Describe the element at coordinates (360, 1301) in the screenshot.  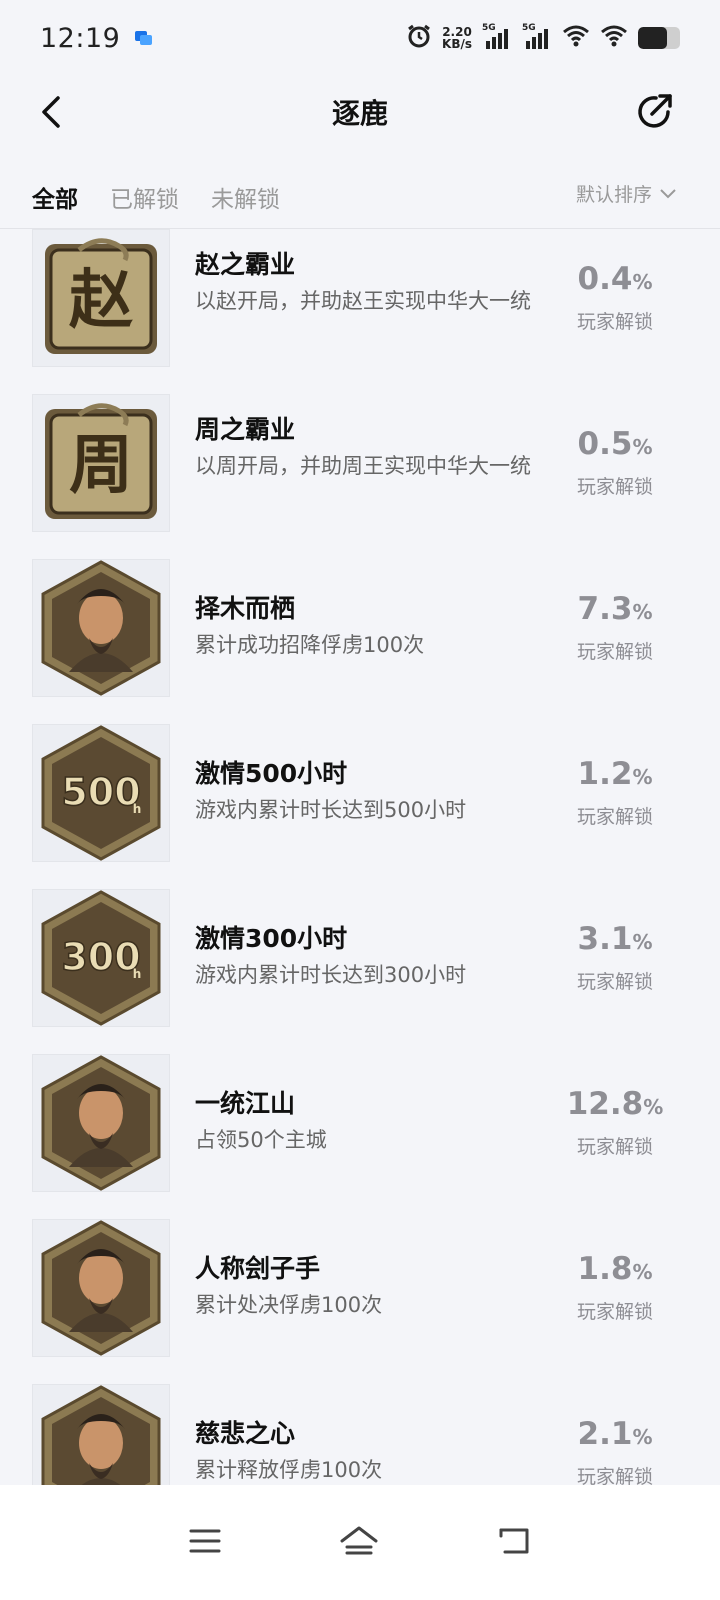
I see `achievement-item: 人称刽子手 累计处决俘虏100次 1.8% 玩家解锁` at that location.